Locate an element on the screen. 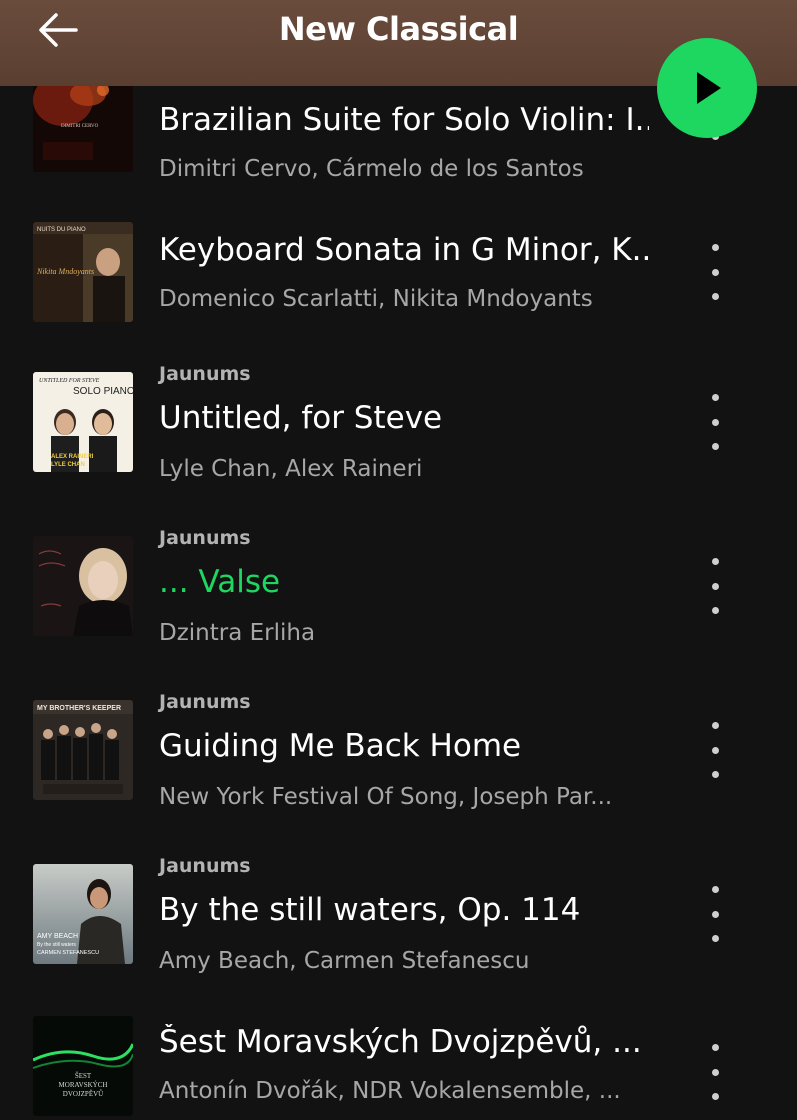 The width and height of the screenshot is (797, 1120). track-title: By the still waters, Op. 114 is located at coordinates (370, 910).